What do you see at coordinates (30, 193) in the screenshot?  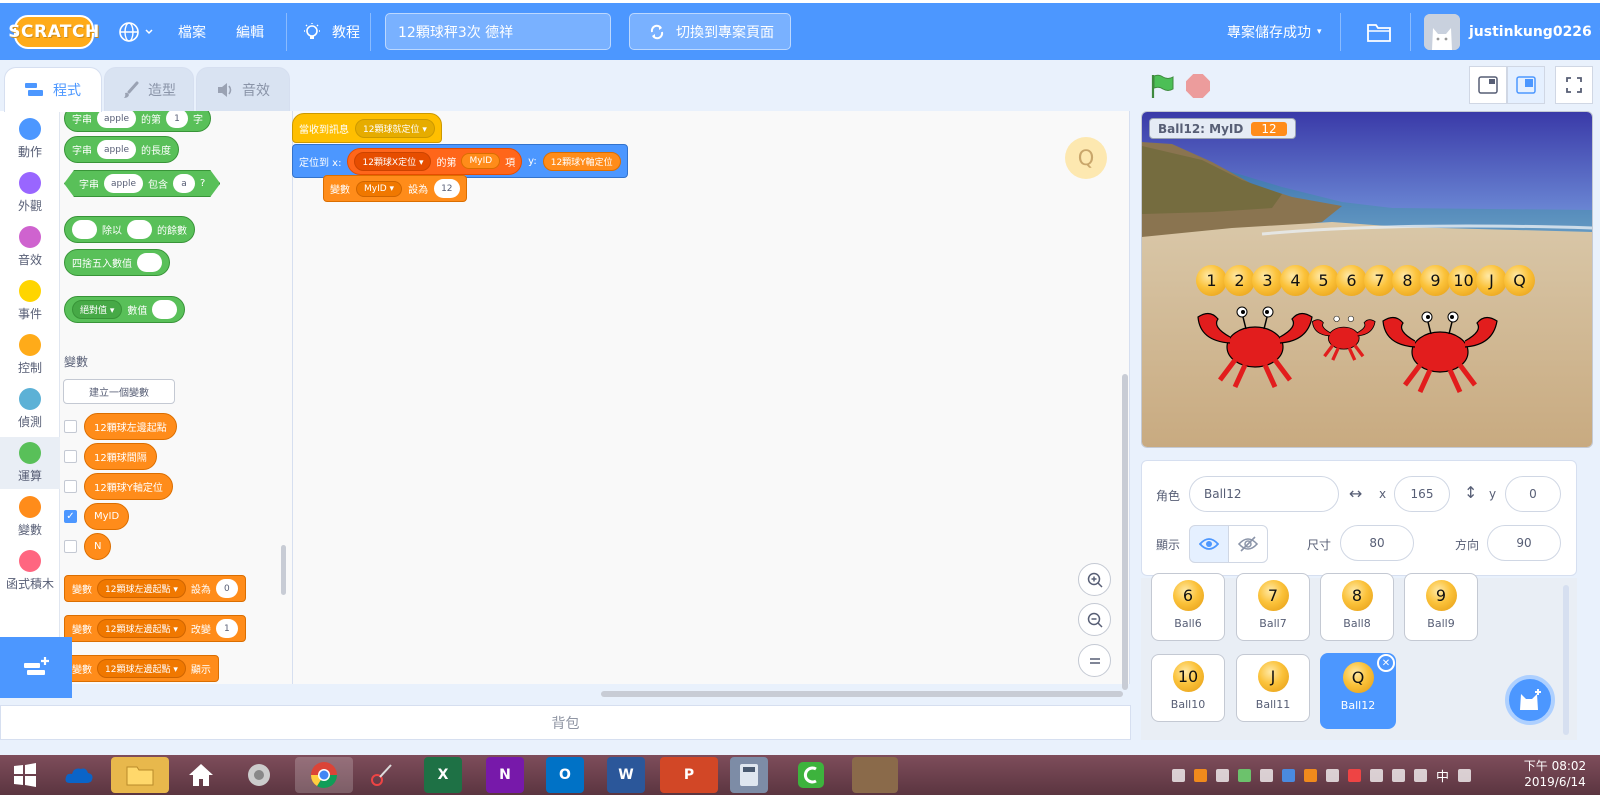 I see `category-looks: 外觀` at bounding box center [30, 193].